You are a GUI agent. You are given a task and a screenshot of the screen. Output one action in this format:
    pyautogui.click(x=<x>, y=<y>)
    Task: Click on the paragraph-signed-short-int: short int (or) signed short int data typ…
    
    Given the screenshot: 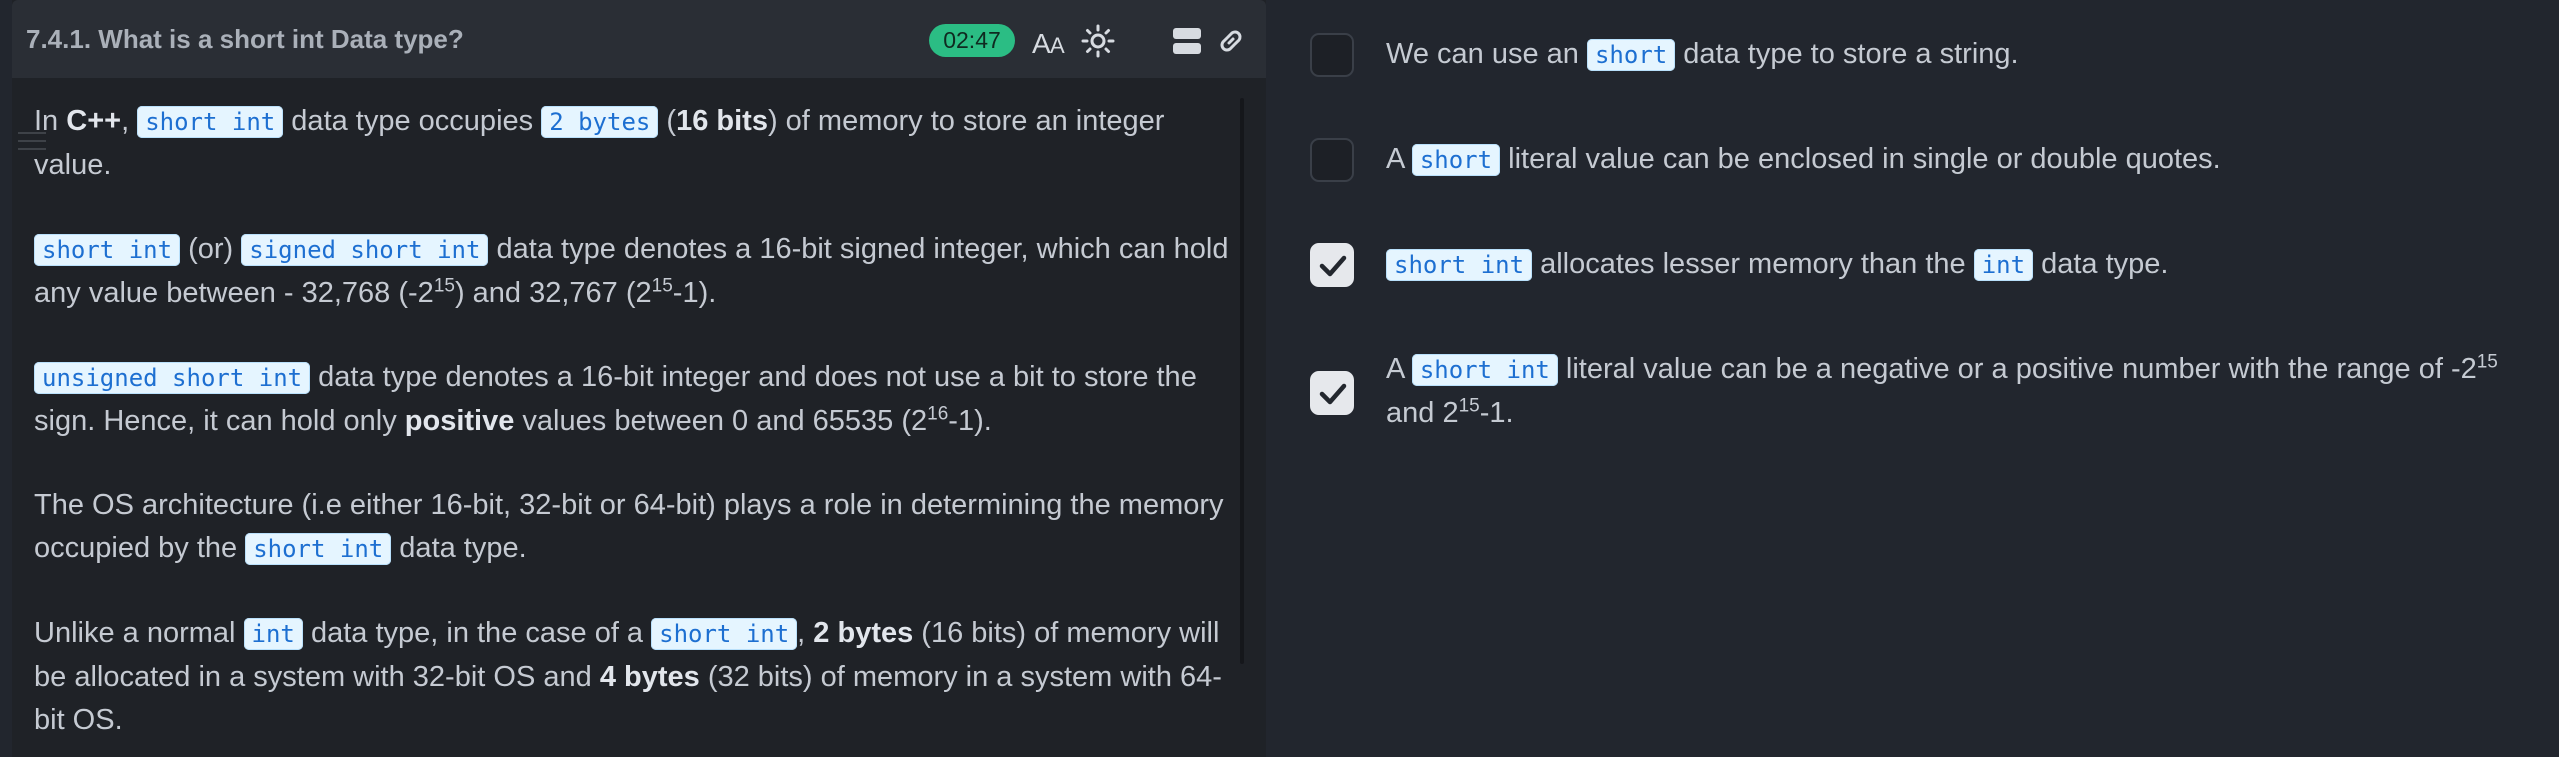 What is the action you would take?
    pyautogui.click(x=641, y=271)
    